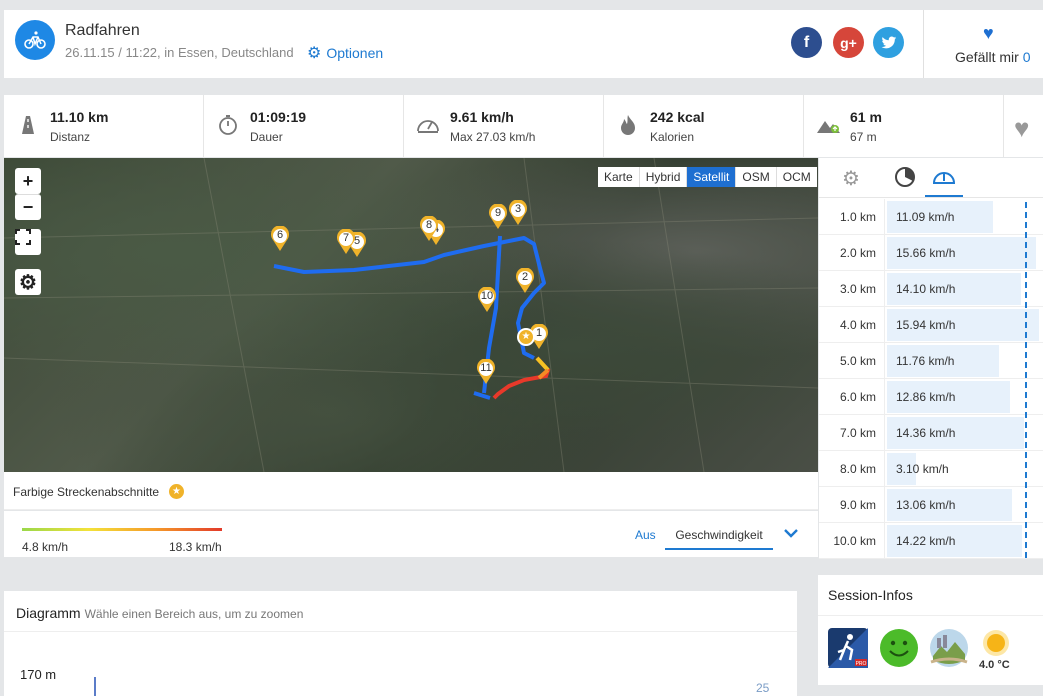  I want to click on map-marker-2: 2, so click(525, 281).